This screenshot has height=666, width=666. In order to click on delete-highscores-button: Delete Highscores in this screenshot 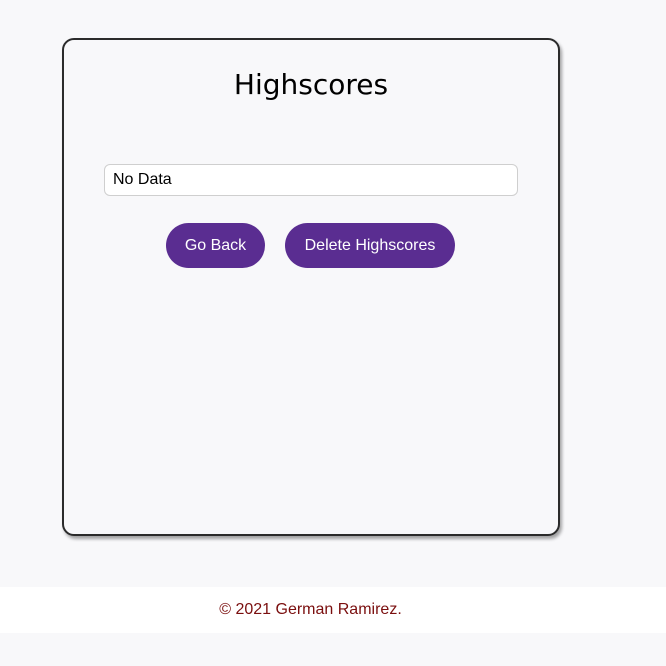, I will do `click(370, 245)`.